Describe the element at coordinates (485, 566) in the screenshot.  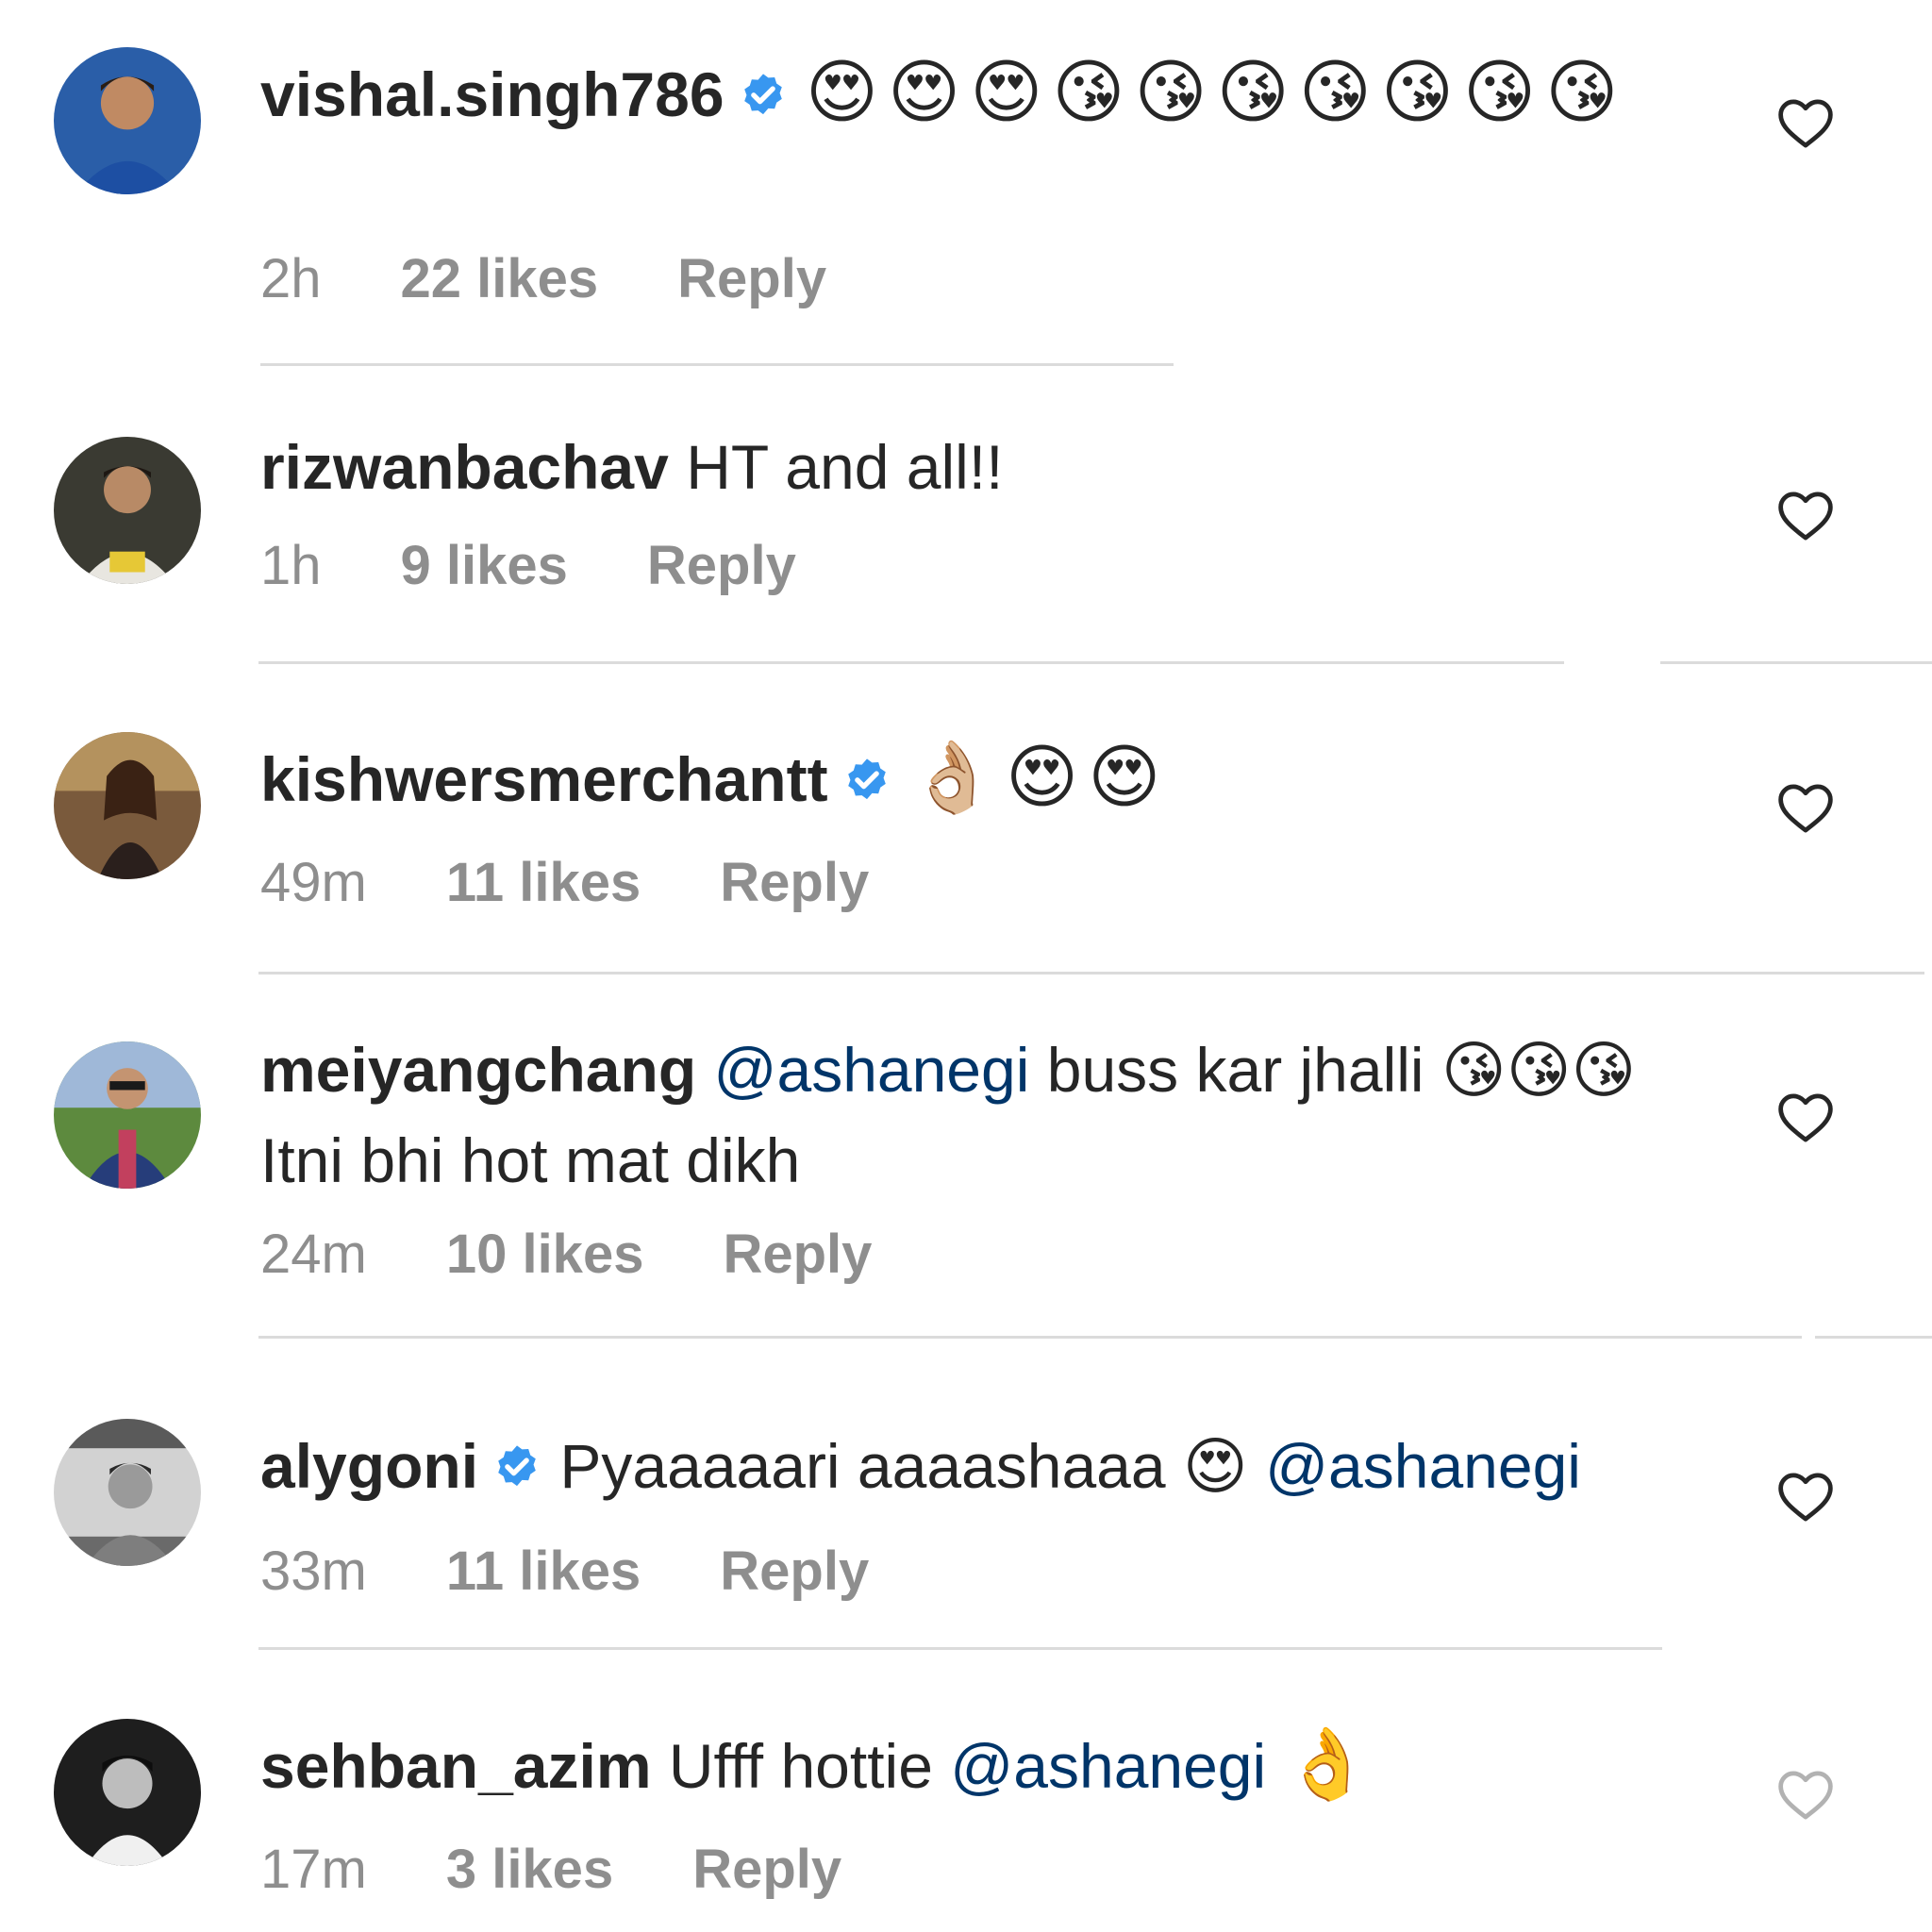
I see `comment-likes: 9 likes` at that location.